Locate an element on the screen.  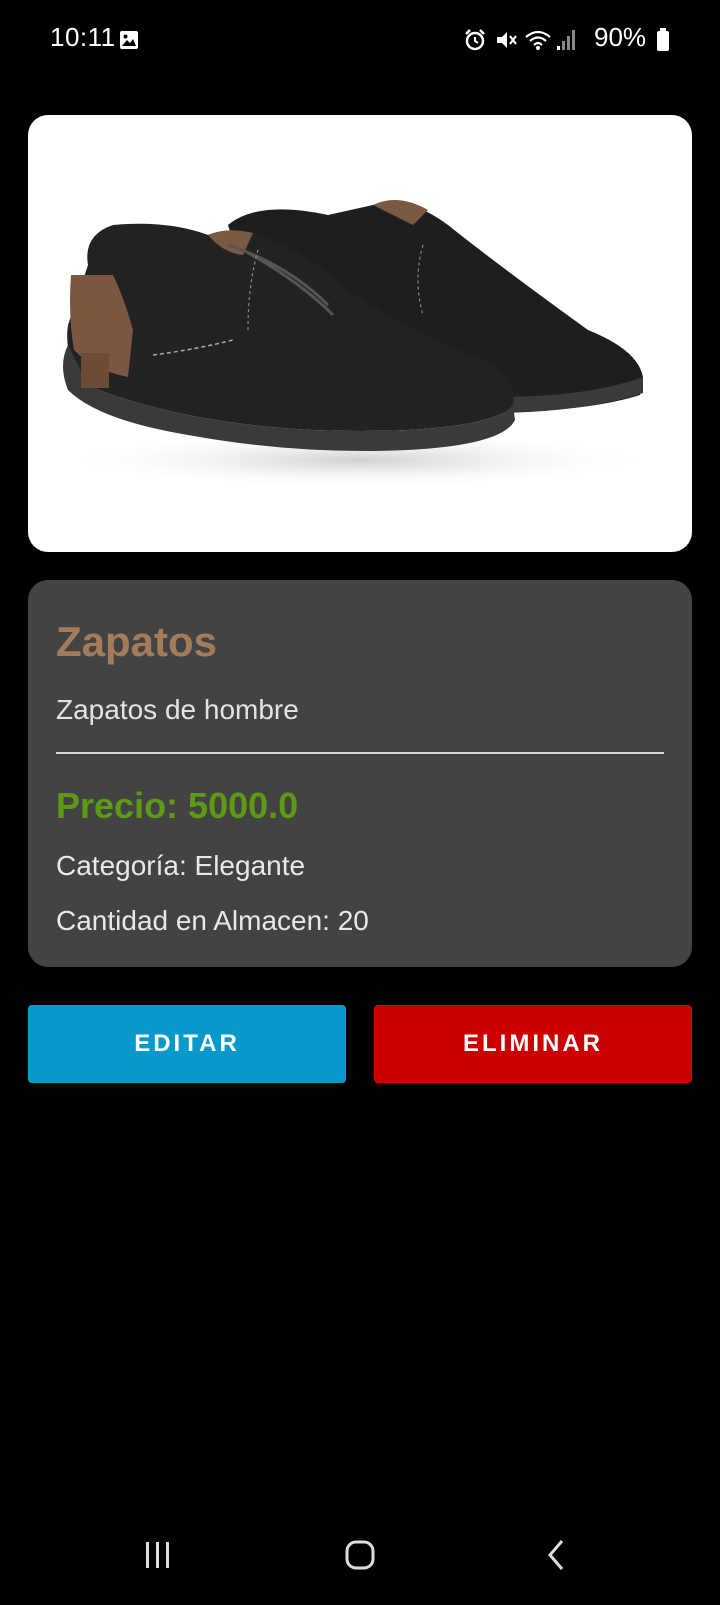
alarm-icon is located at coordinates (475, 40).